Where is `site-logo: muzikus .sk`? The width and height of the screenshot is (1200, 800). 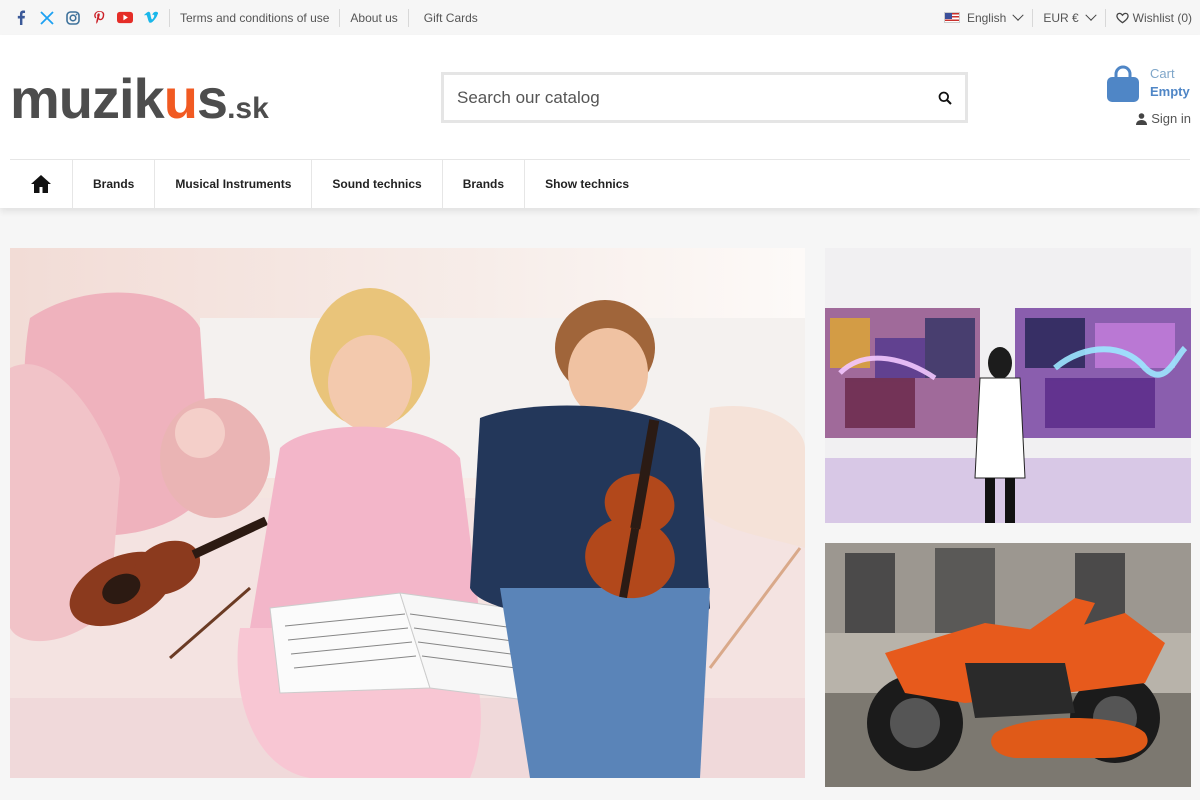 site-logo: muzikus .sk is located at coordinates (139, 99).